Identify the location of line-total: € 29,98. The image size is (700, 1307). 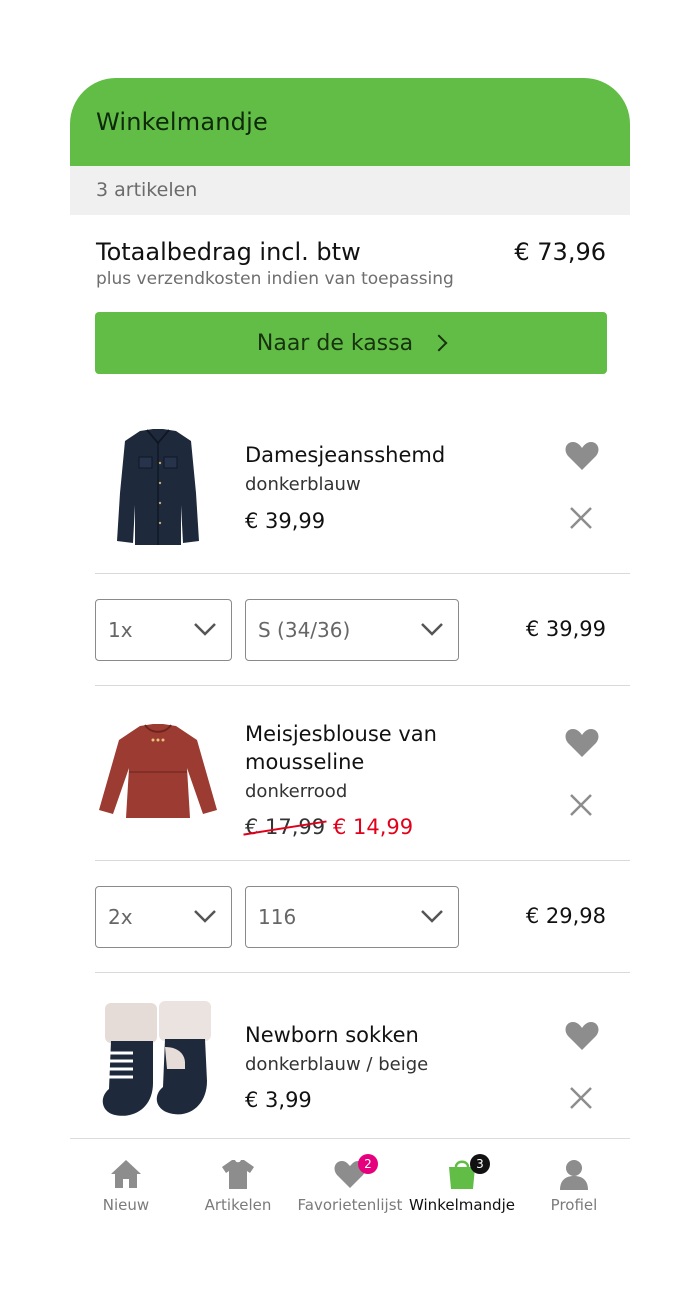
(565, 916).